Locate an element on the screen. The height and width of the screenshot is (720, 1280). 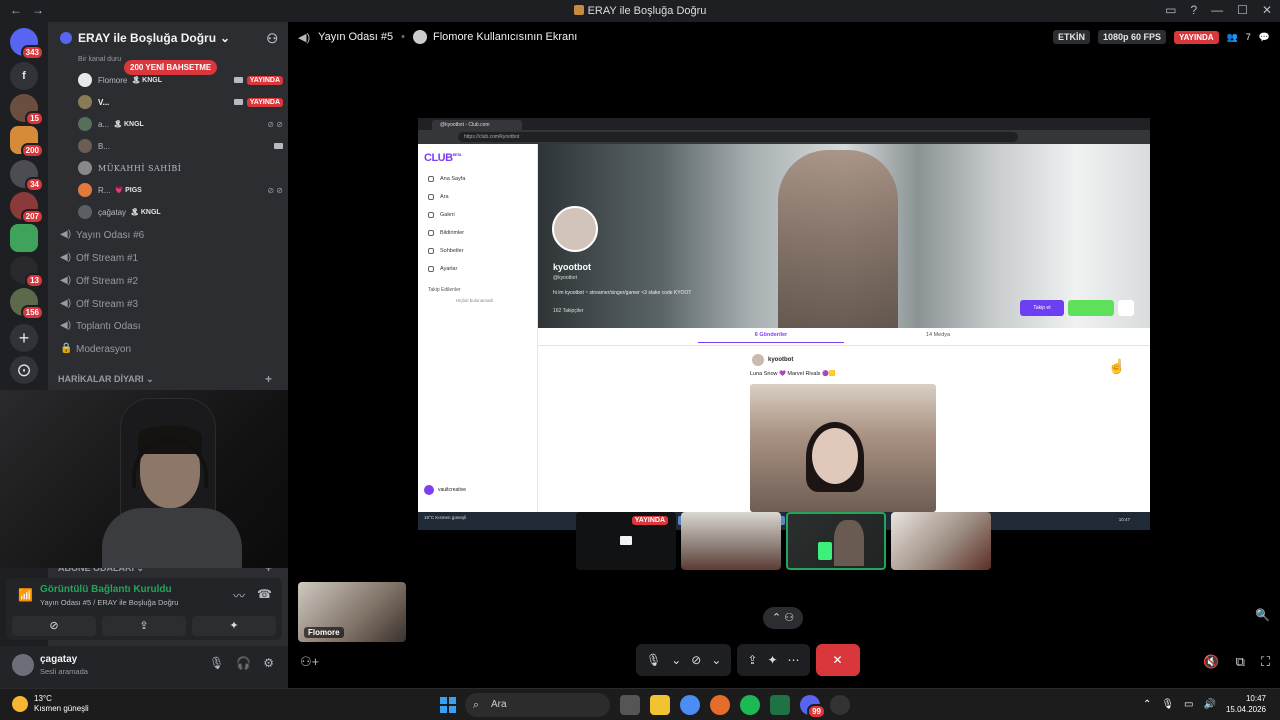
invite-icon: ⚇ is located at coordinates (272, 39).